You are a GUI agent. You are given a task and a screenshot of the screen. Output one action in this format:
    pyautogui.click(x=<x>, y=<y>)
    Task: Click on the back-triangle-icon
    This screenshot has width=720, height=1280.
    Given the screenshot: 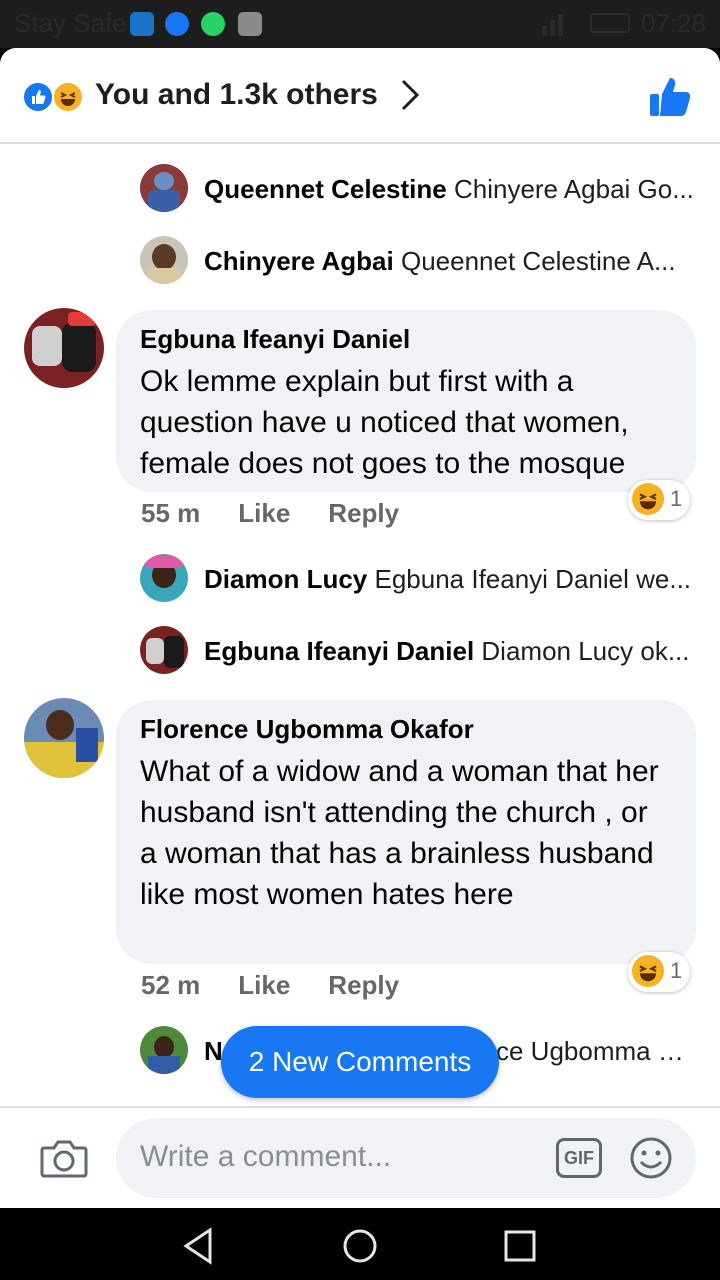 What is the action you would take?
    pyautogui.click(x=200, y=1246)
    